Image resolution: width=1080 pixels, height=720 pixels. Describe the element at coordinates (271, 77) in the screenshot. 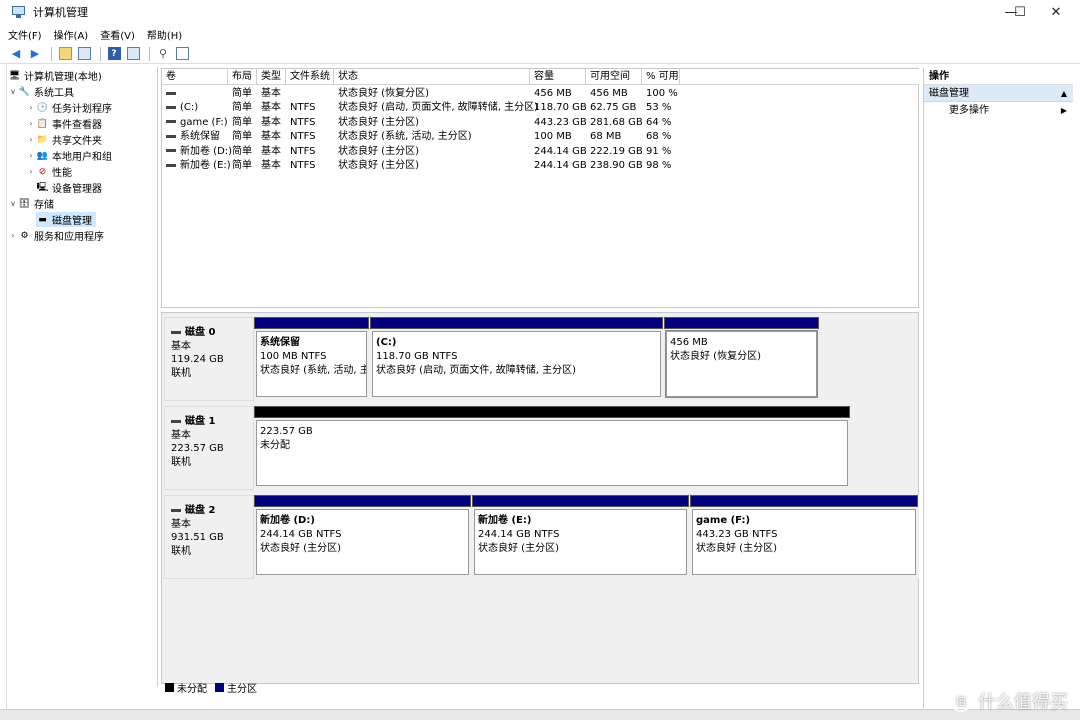

I see `column-header-type: 类型` at that location.